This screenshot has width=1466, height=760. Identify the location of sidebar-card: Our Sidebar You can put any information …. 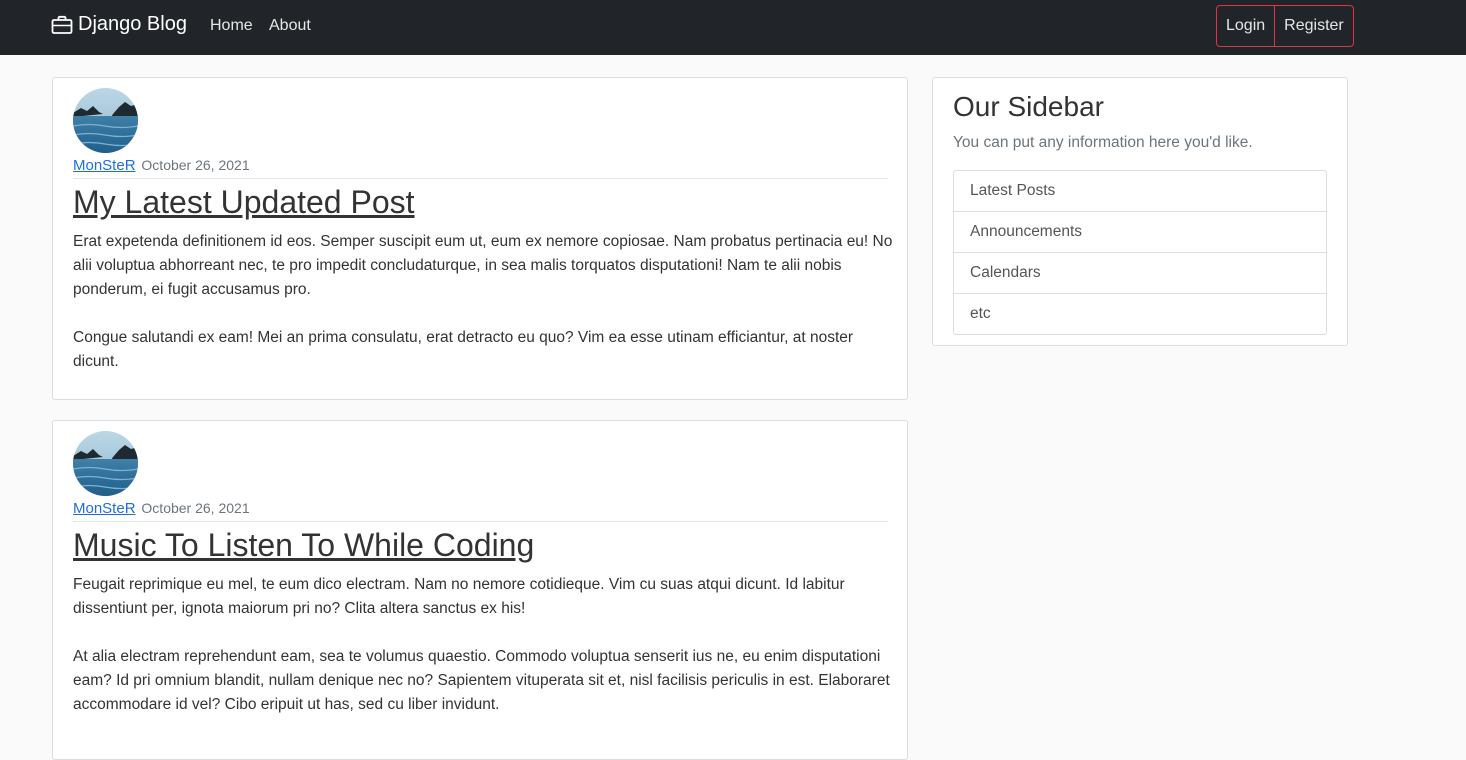
(1140, 211).